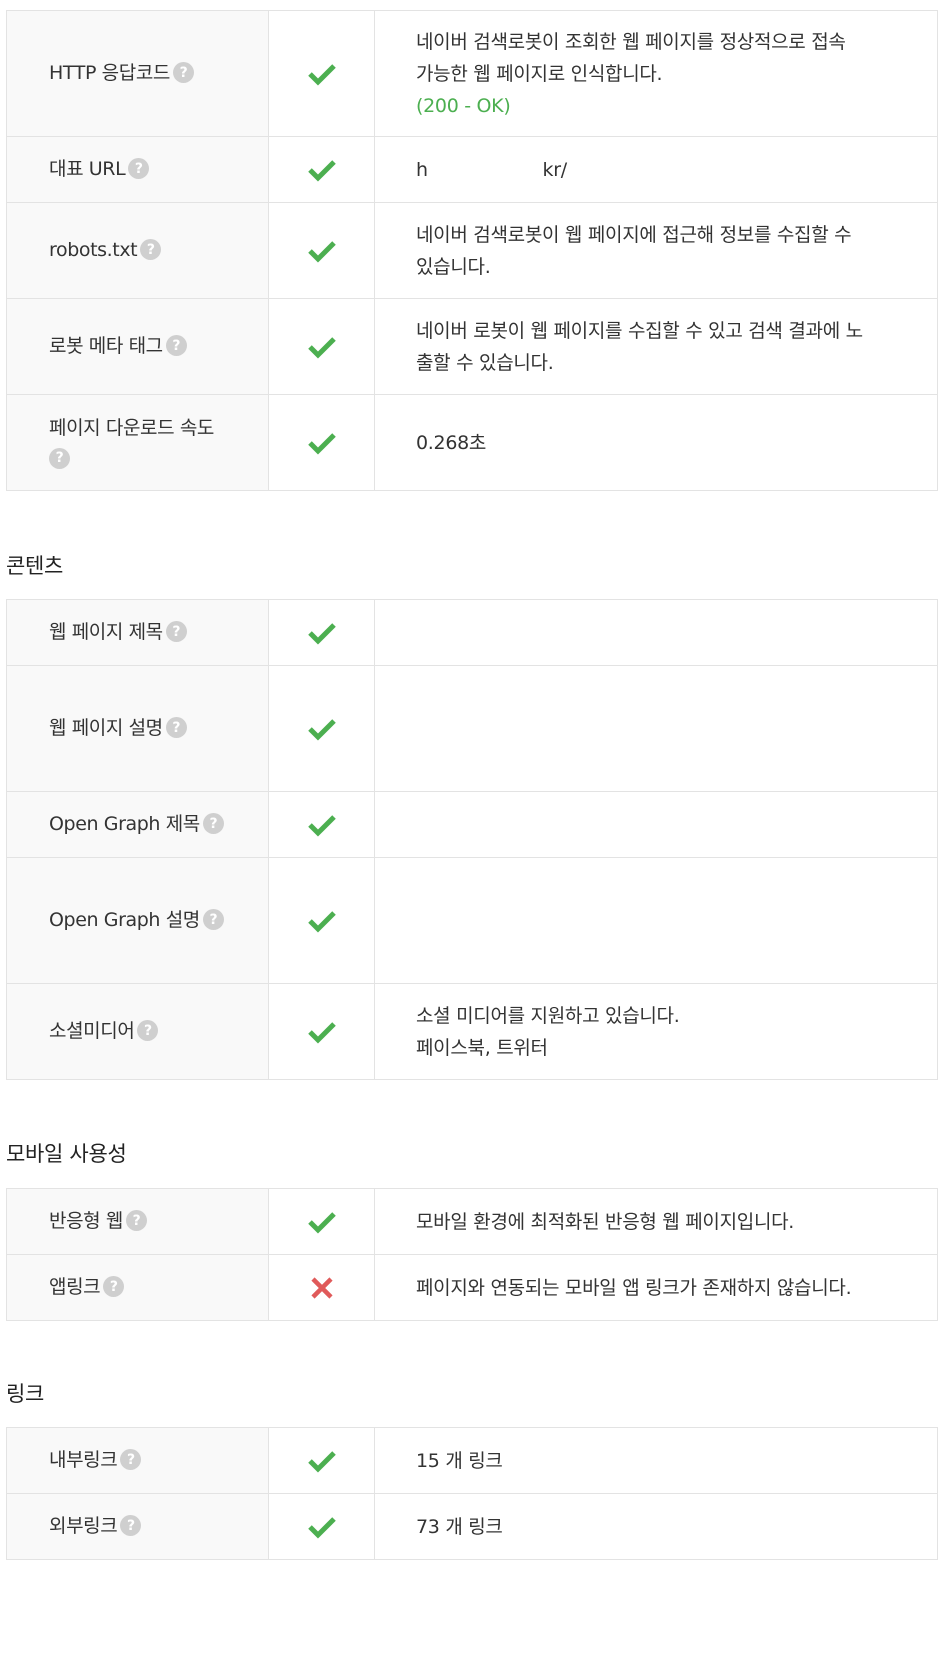 The image size is (946, 1666). I want to click on section-title-content: 콘텐츠, so click(35, 566).